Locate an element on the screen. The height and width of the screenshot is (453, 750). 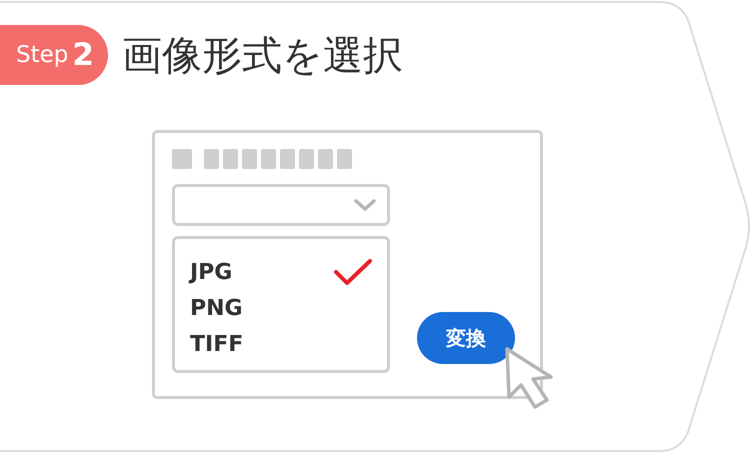
step-title: 画像形式を選択 is located at coordinates (262, 56).